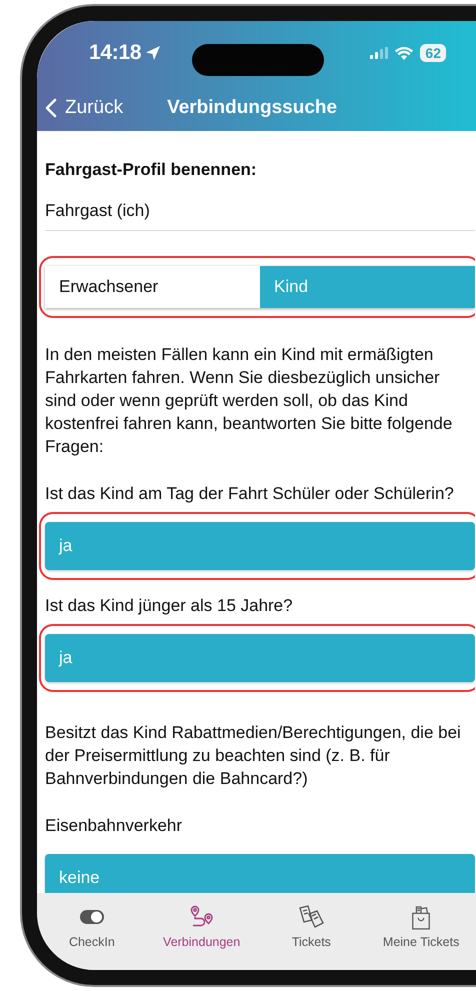 Image resolution: width=476 pixels, height=991 pixels. Describe the element at coordinates (169, 606) in the screenshot. I see `question-text: Ist das Kind jünger als 15 Jahre?` at that location.